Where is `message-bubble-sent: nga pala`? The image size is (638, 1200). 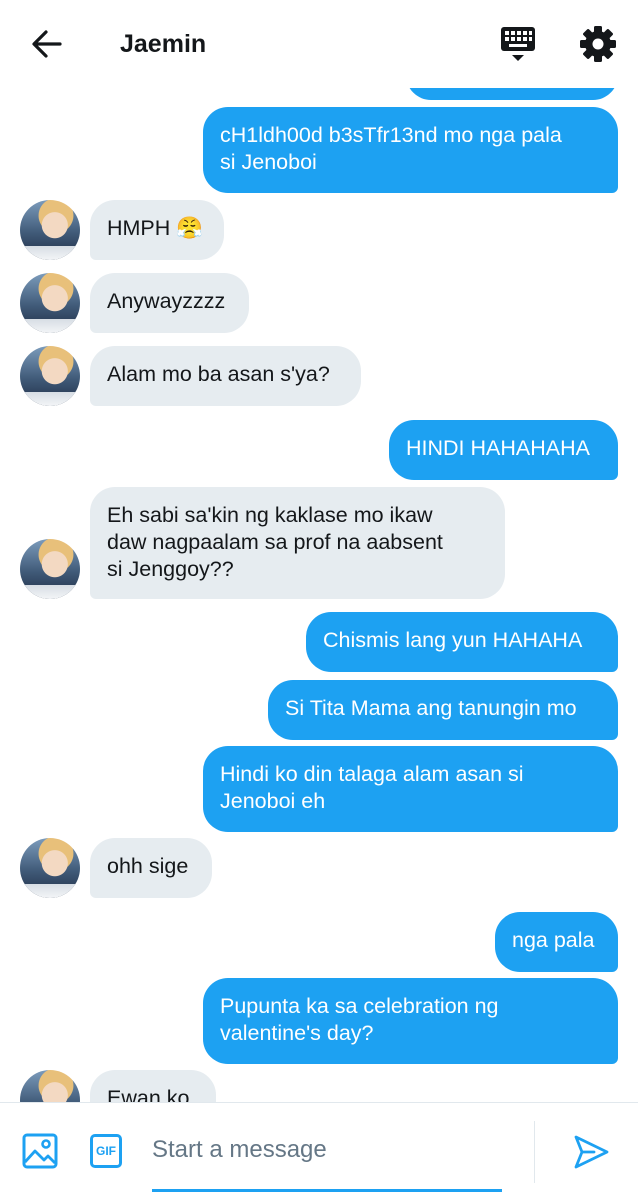 message-bubble-sent: nga pala is located at coordinates (556, 942).